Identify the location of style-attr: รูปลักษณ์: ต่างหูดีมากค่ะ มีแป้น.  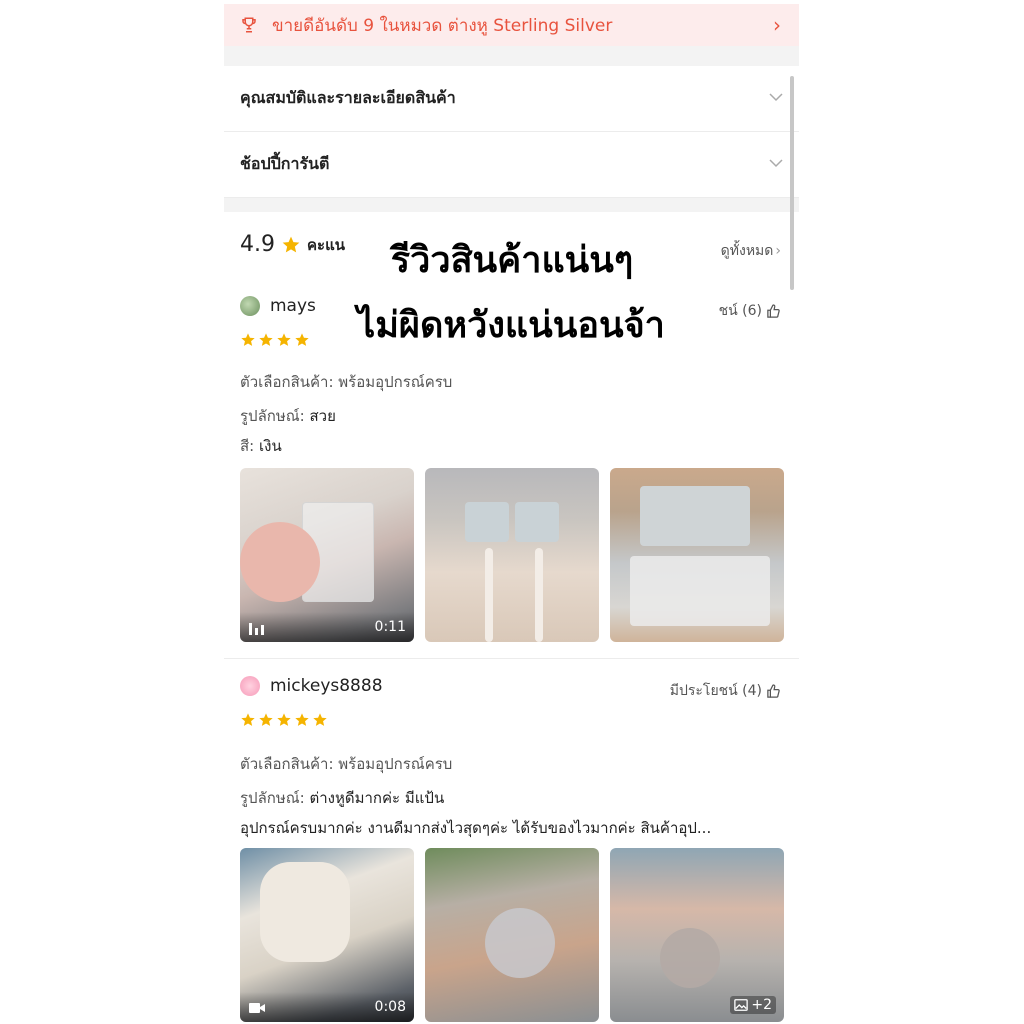
(342, 798).